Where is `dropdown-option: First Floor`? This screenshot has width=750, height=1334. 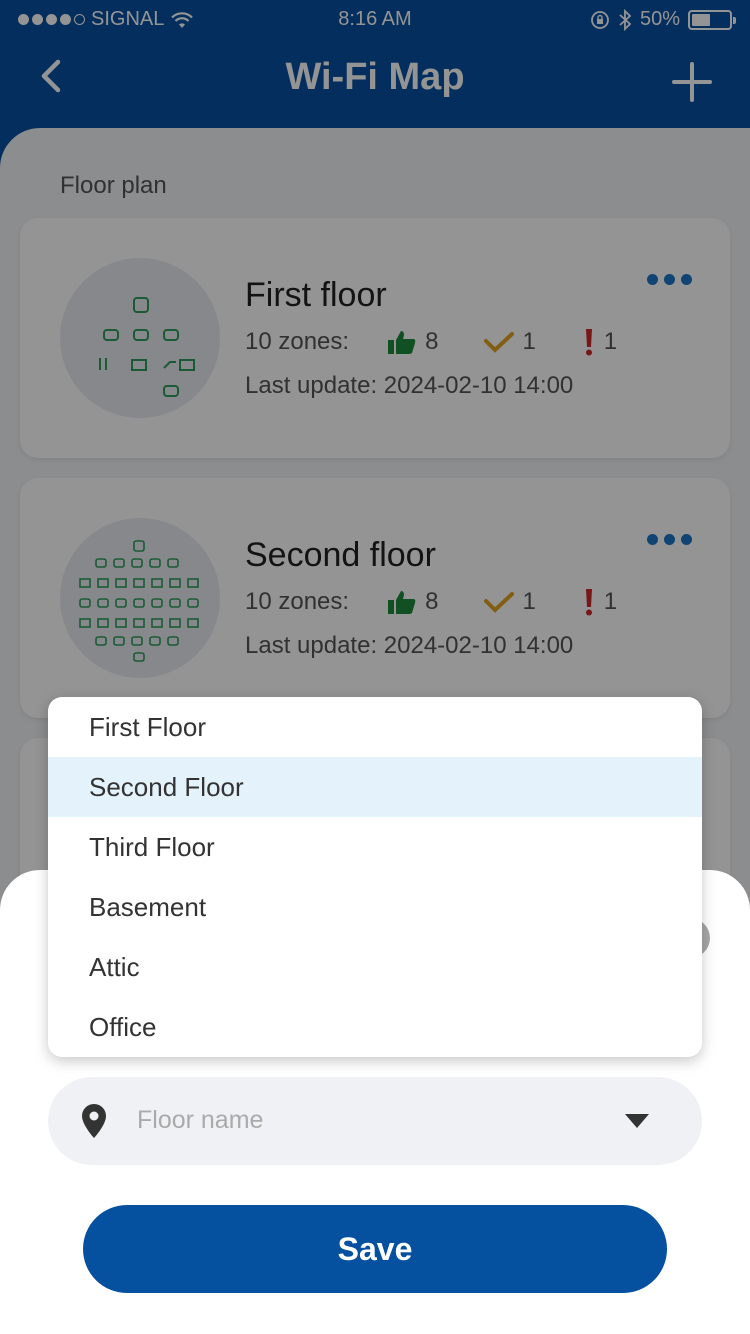 dropdown-option: First Floor is located at coordinates (375, 727).